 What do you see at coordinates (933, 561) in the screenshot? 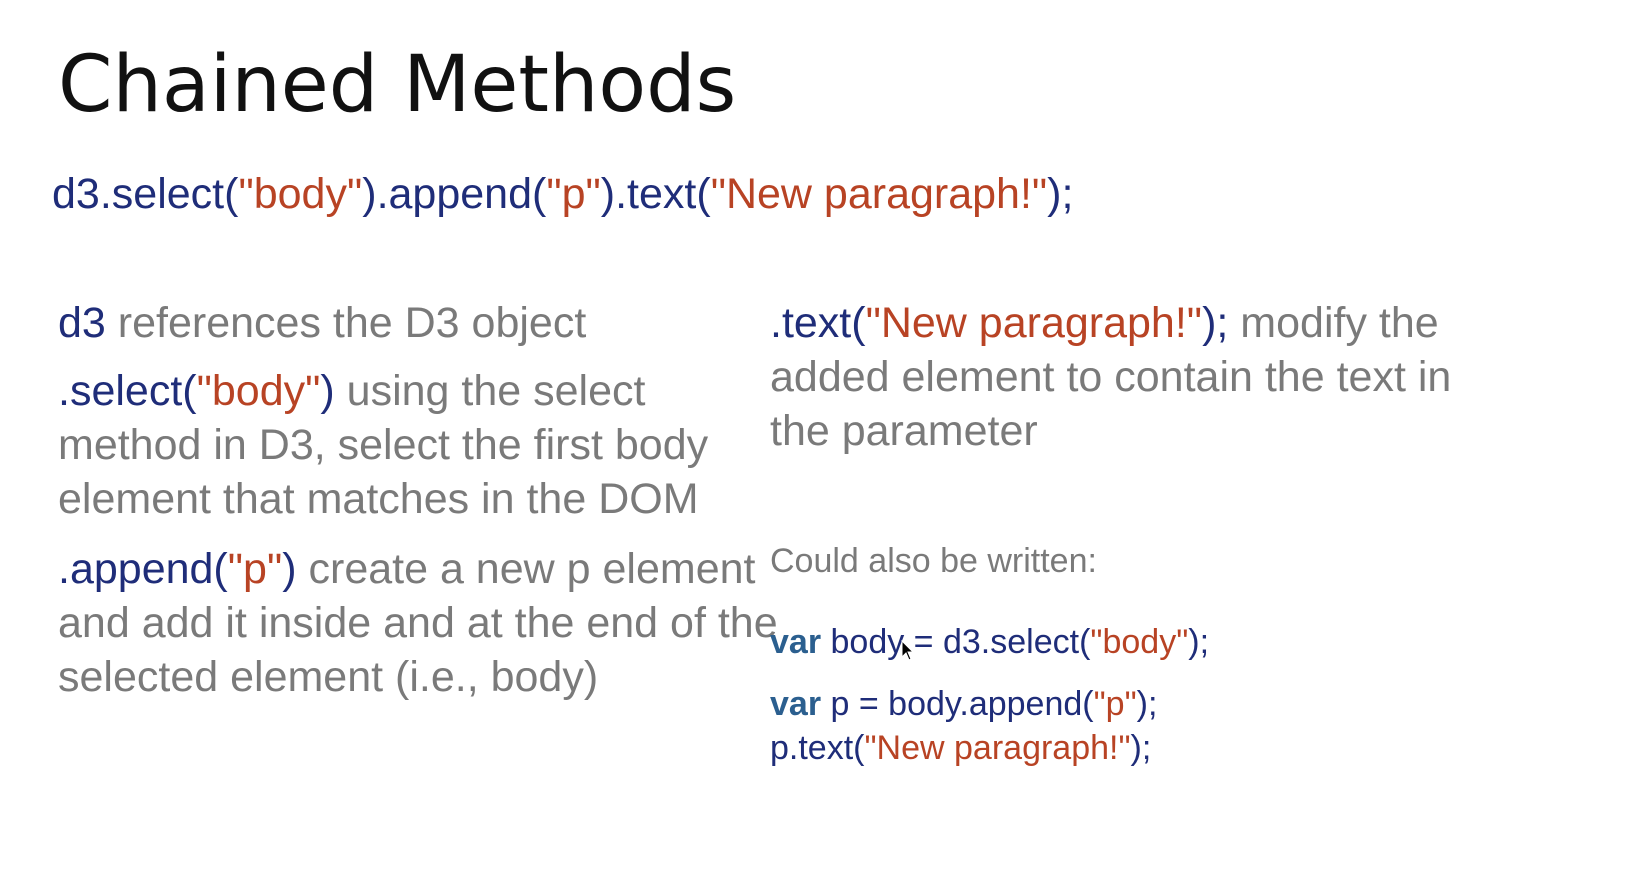
I see `alternative-heading: Could also be written:` at bounding box center [933, 561].